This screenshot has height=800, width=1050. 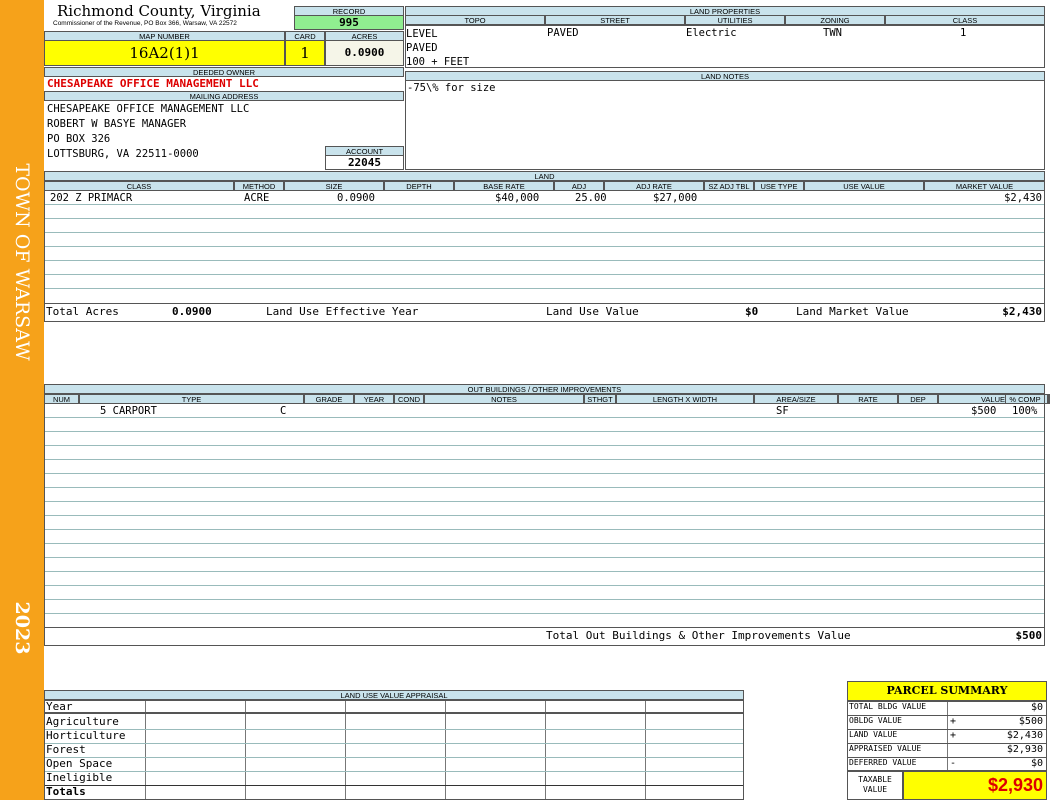 I want to click on taxable-value-label: TAXABLE VALUE, so click(x=875, y=785).